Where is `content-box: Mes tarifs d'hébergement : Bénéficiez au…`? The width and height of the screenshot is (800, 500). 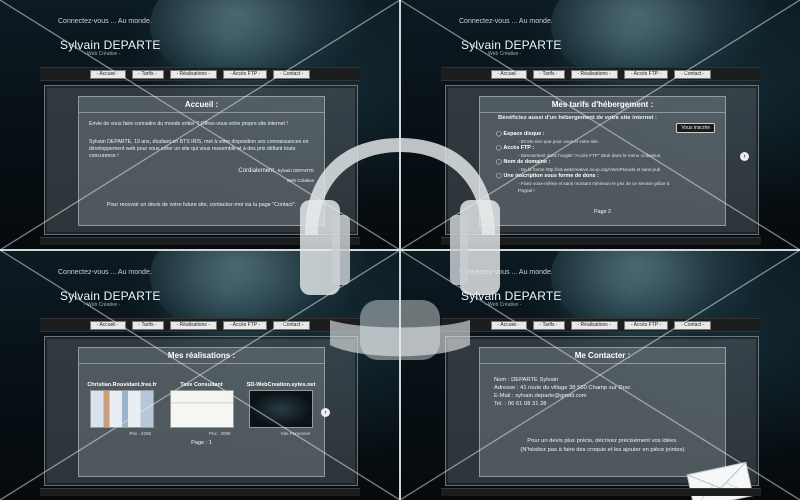
content-box: Mes tarifs d'hébergement : Bénéficiez au… is located at coordinates (602, 161).